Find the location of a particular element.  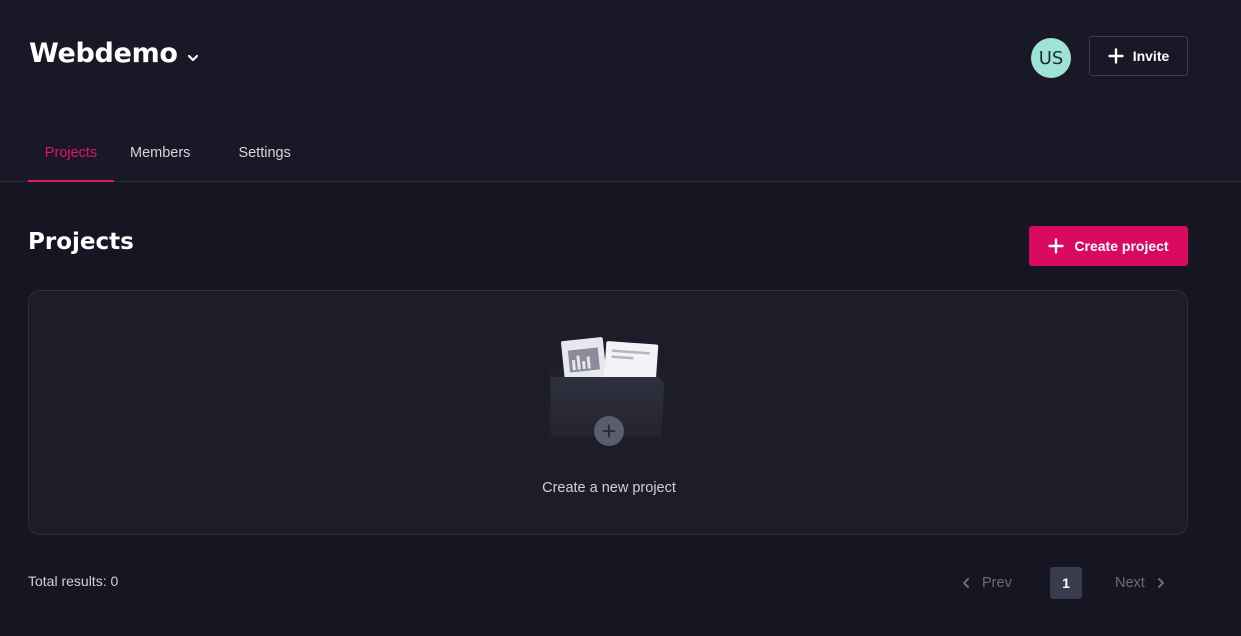

chevron-down-icon is located at coordinates (192, 57).